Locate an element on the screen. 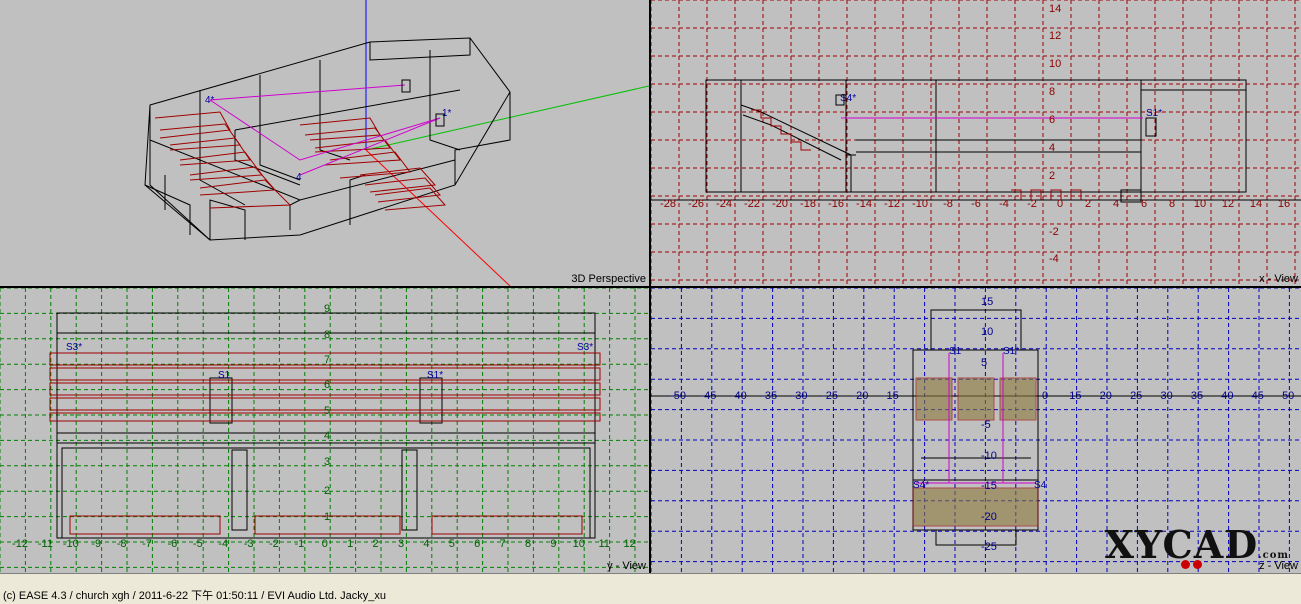 The width and height of the screenshot is (1301, 604). y-view-h-tick: 2 is located at coordinates (376, 544).